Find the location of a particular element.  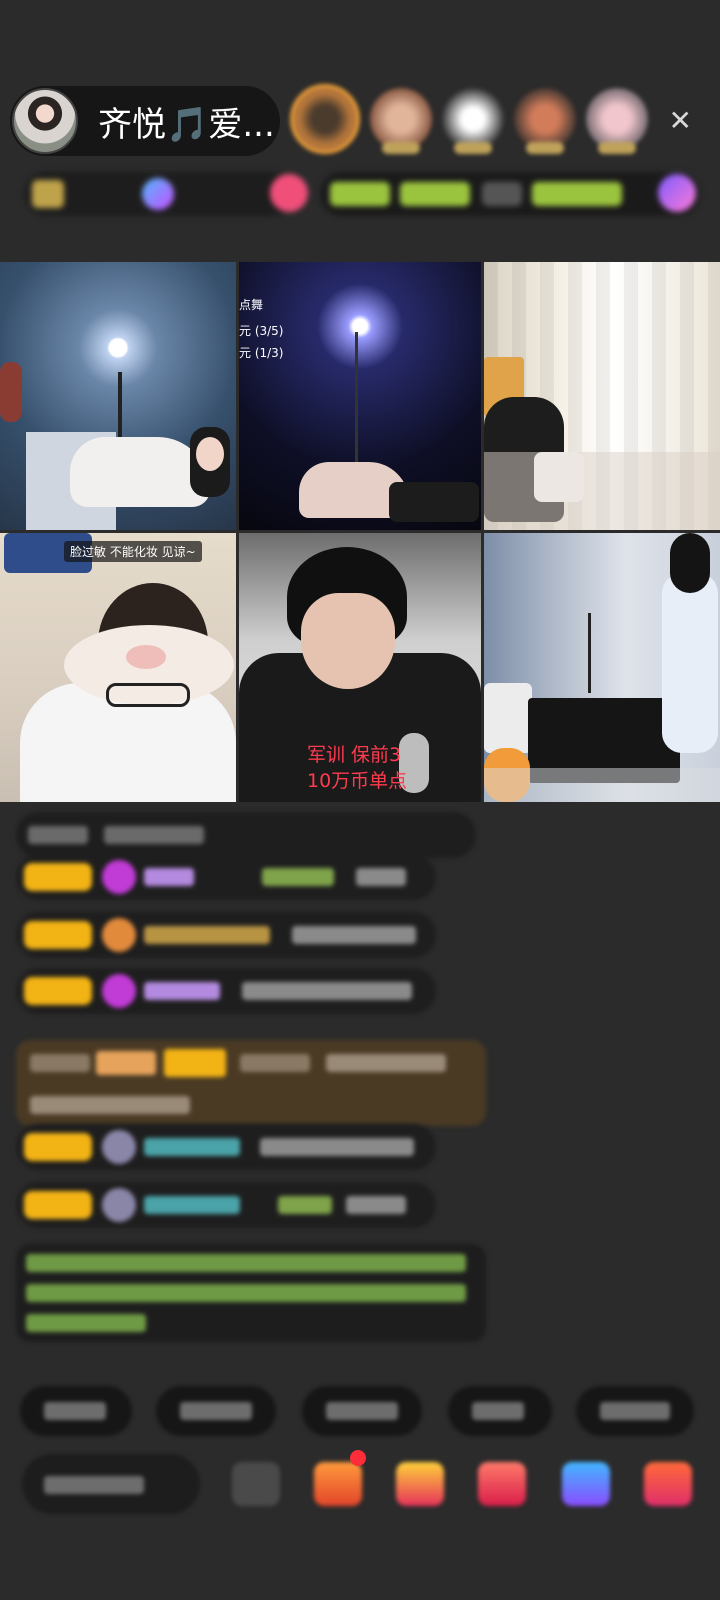

tile-caption-line: 军训 保前3 is located at coordinates (354, 755).